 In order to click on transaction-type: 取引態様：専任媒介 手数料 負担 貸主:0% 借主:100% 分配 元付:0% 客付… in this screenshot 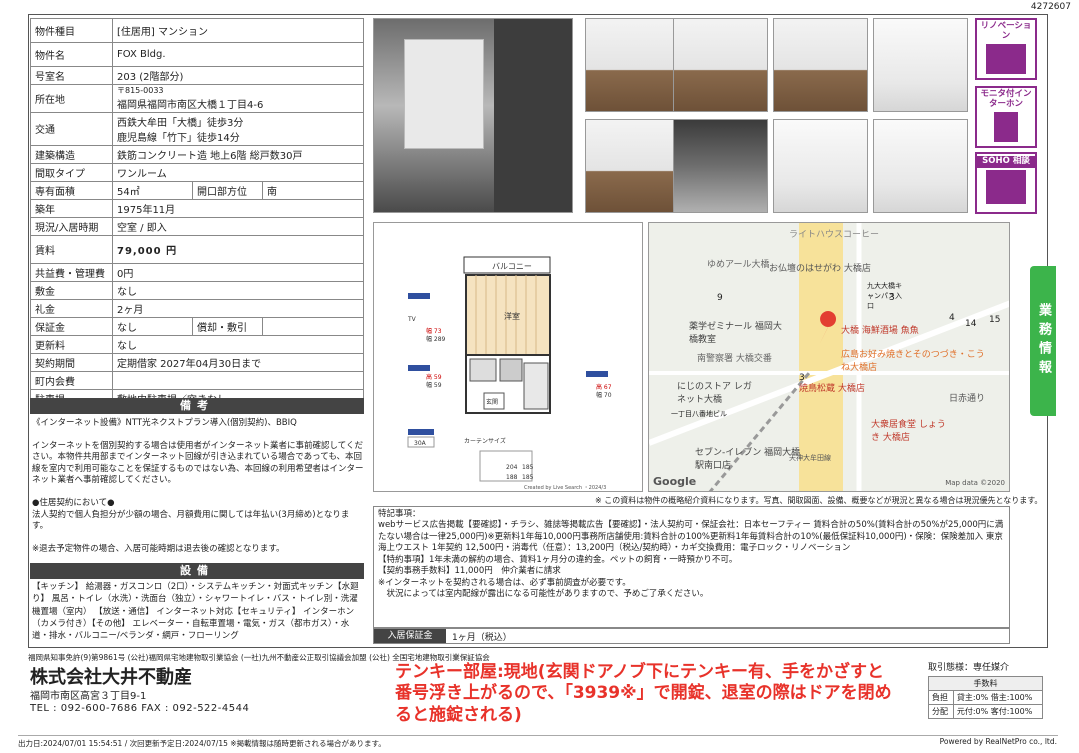, I will do `click(986, 689)`.